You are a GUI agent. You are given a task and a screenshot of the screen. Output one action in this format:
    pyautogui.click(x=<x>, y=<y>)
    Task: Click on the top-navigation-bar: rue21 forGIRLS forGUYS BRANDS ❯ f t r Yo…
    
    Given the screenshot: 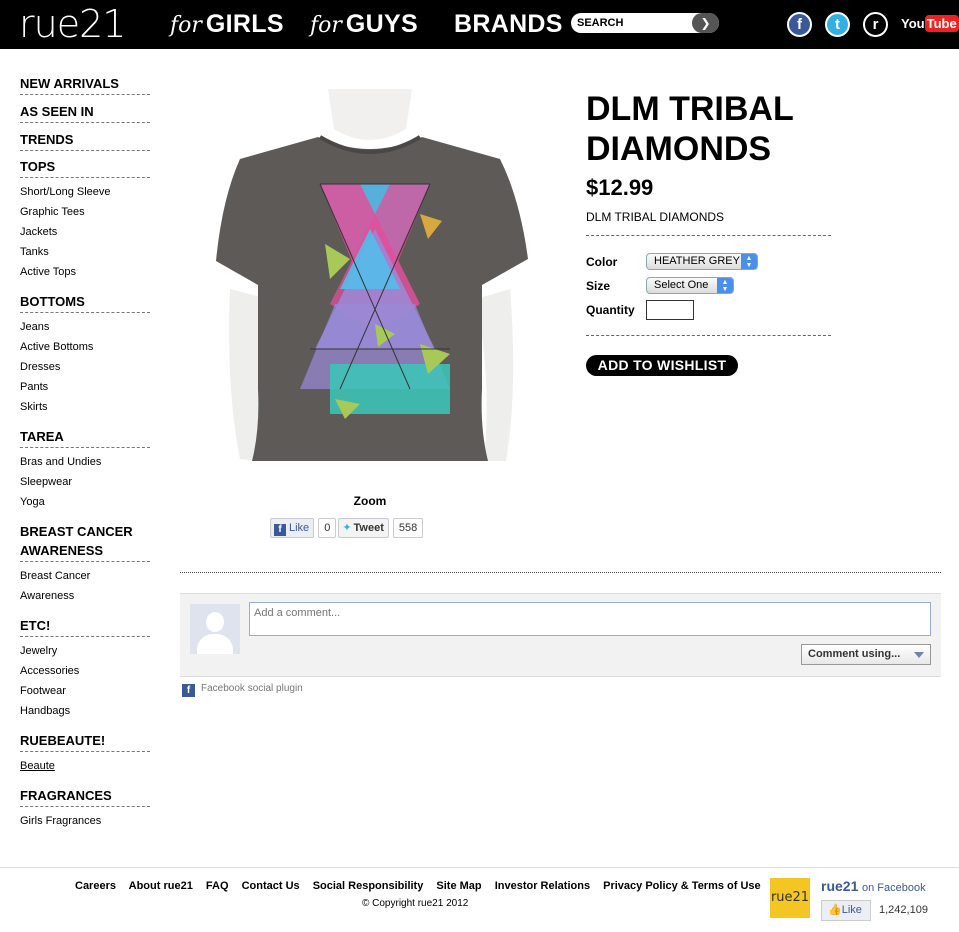 What is the action you would take?
    pyautogui.click(x=479, y=24)
    